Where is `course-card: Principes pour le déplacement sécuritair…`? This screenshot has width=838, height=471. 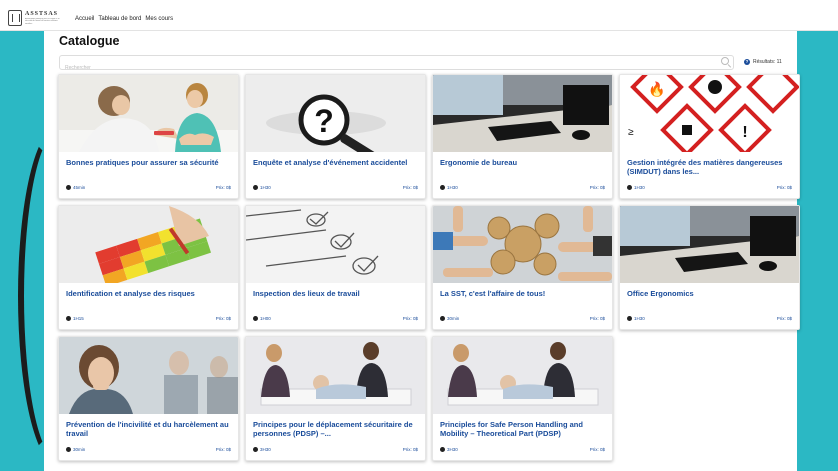
course-card: Principes pour le déplacement sécuritair… is located at coordinates (335, 398).